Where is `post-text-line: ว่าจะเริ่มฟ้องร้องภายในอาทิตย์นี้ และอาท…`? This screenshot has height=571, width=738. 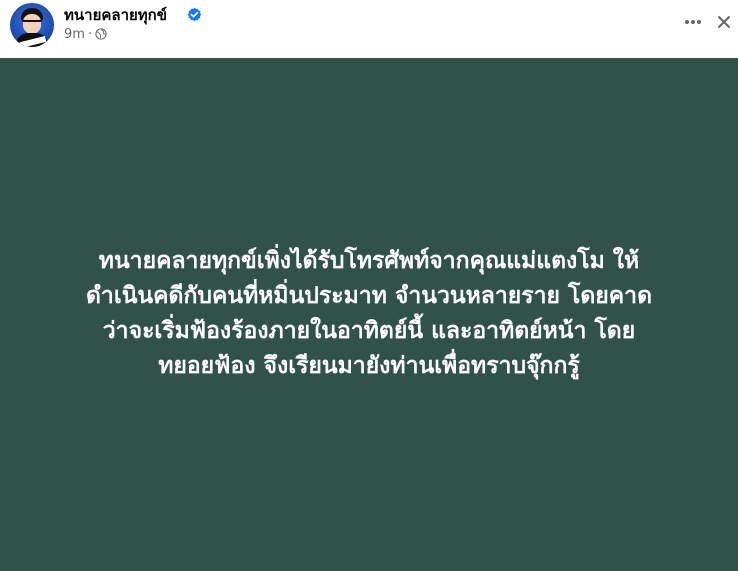
post-text-line: ว่าจะเริ่มฟ้องร้องภายในอาทิตย์นี้ และอาท… is located at coordinates (369, 331).